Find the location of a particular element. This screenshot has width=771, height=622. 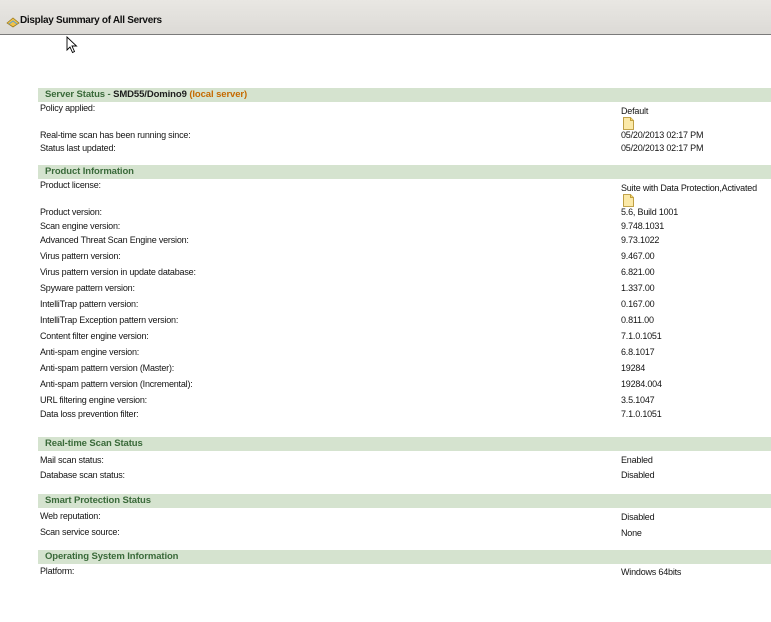

info-row: IntelliTrap pattern version: 0.167.00 is located at coordinates (404, 307).